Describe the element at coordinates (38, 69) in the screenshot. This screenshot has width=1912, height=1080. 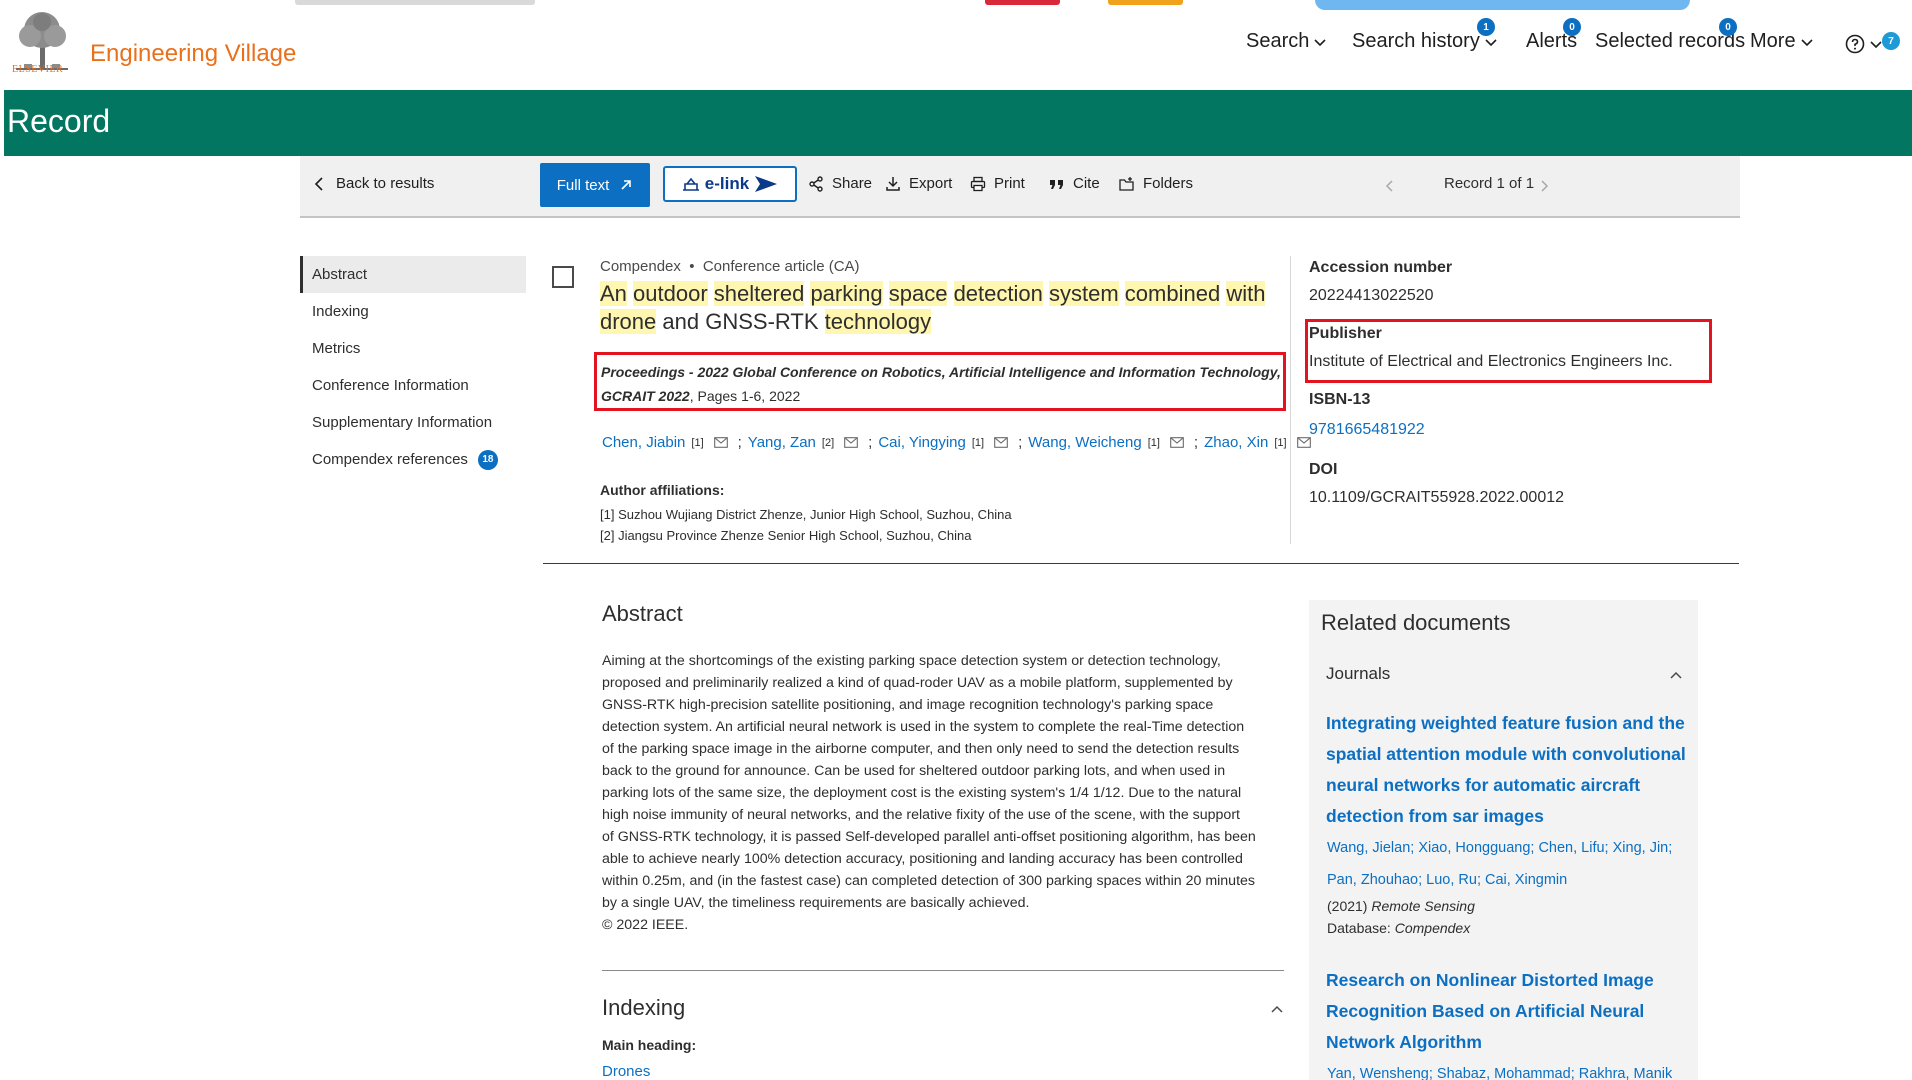
I see `elsevier-wordmark: ELSEVIER` at that location.